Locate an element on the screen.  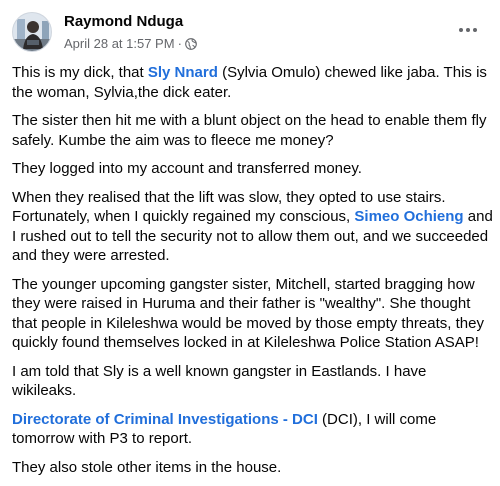
post-meta: April 28 at 1:57 PM · is located at coordinates (130, 43).